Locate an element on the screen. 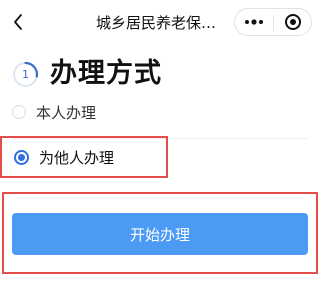 The image size is (320, 290). close-button is located at coordinates (293, 22).